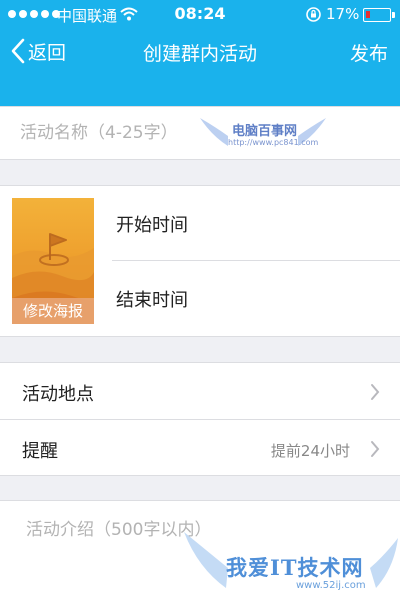  I want to click on start-time-label: 开始时间, so click(152, 225).